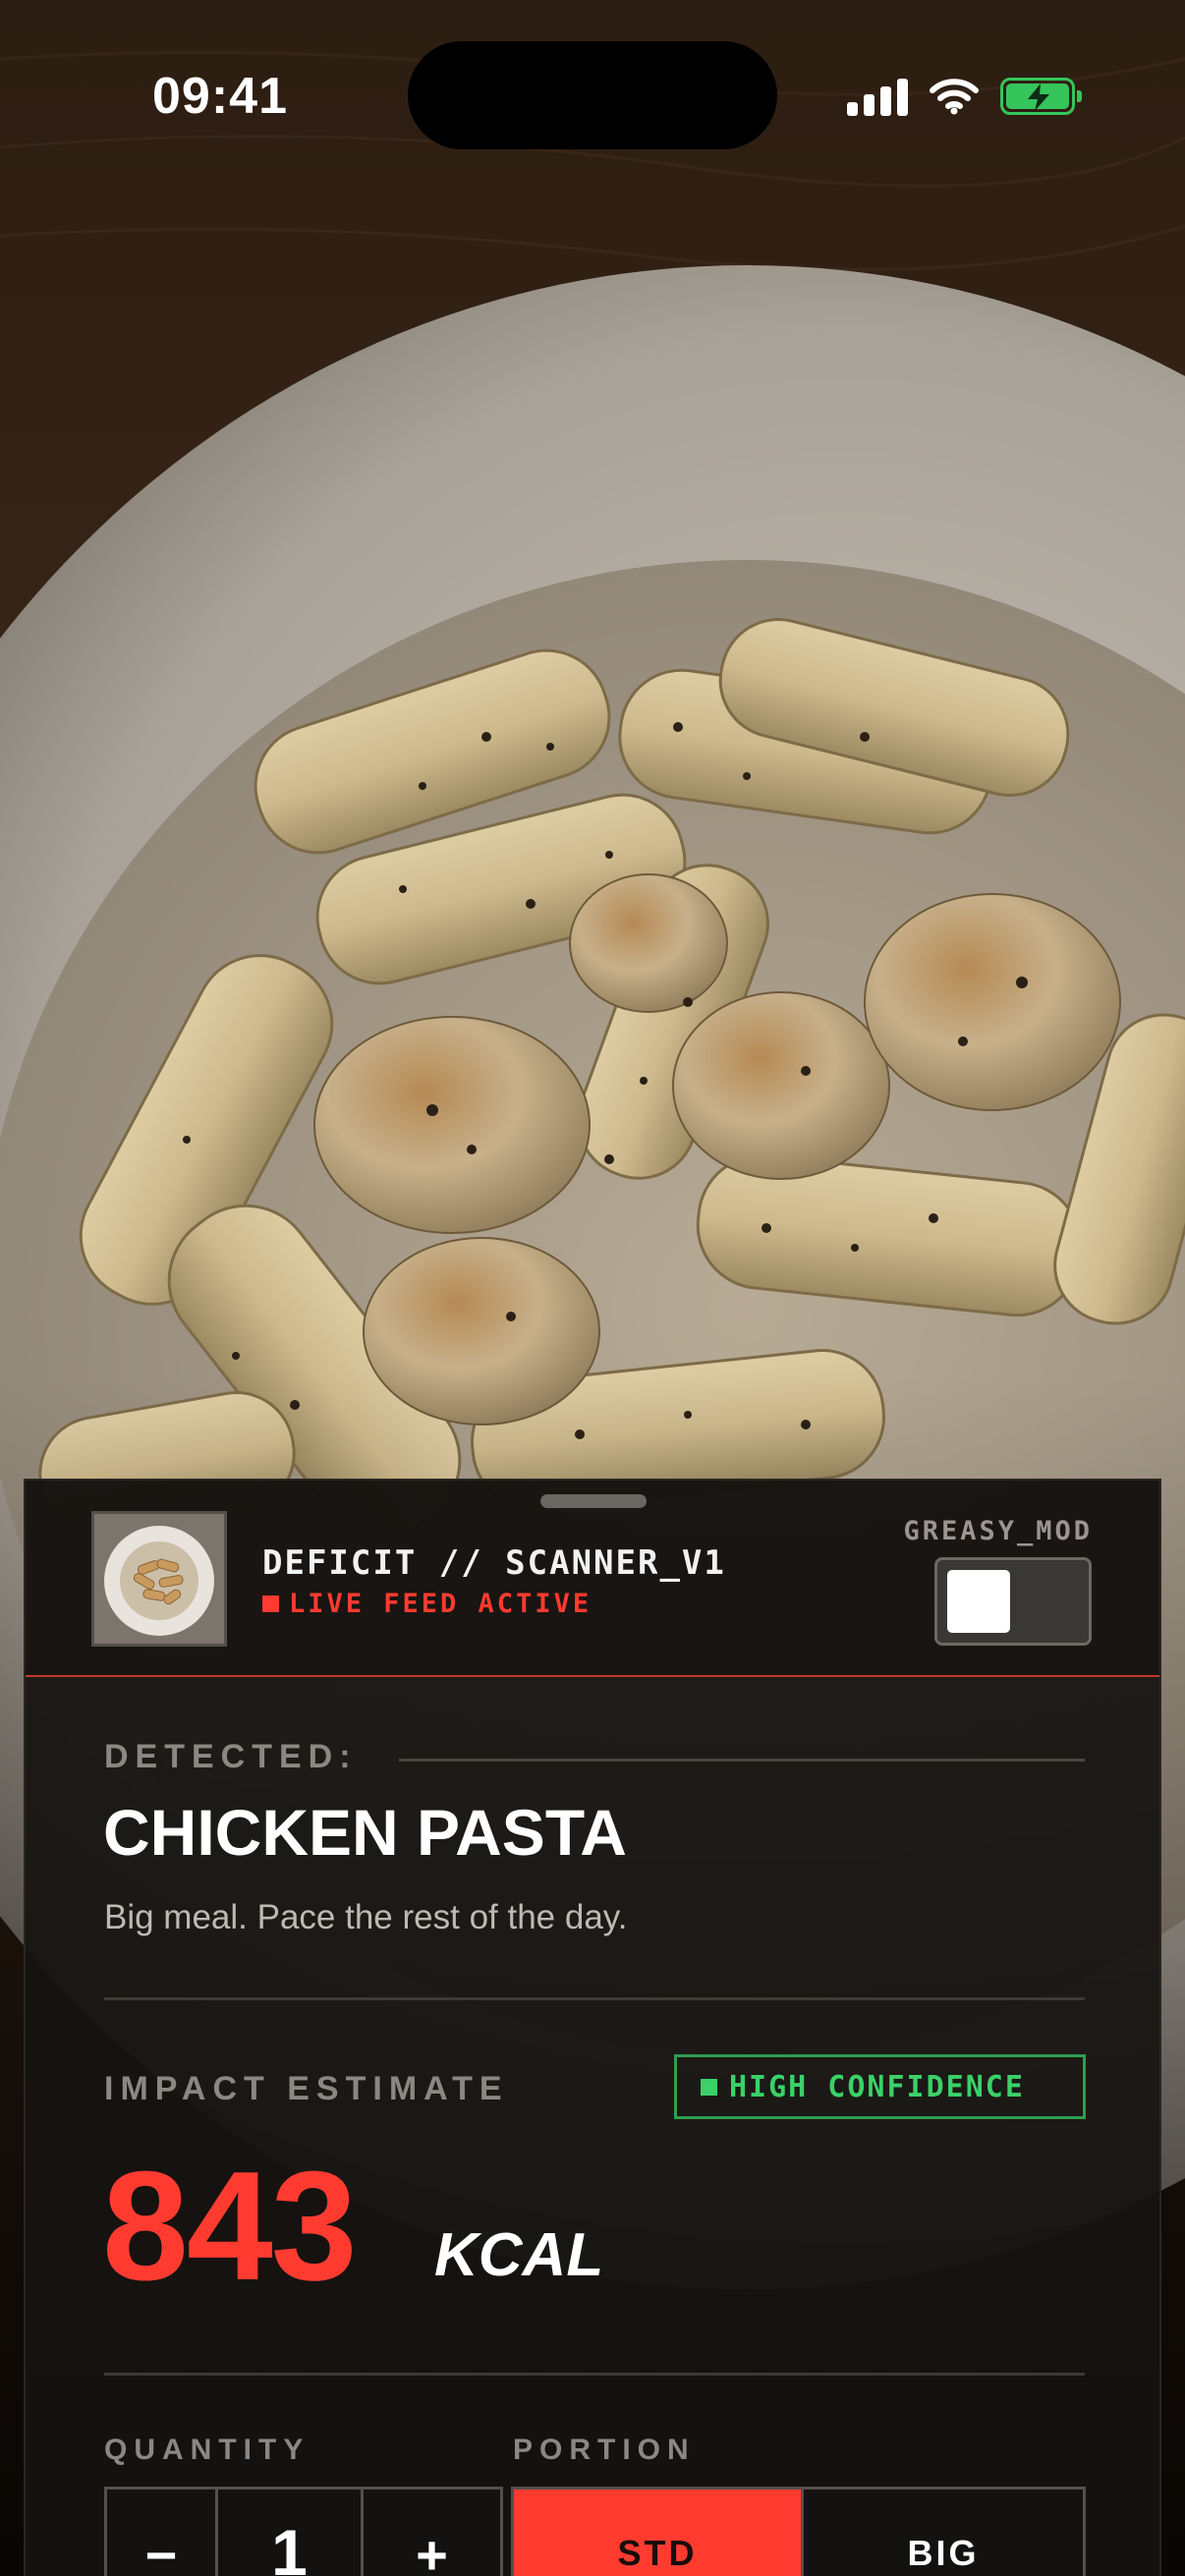 The image size is (1185, 2576). What do you see at coordinates (365, 1832) in the screenshot?
I see `detected-food-name: CHICKEN PASTA` at bounding box center [365, 1832].